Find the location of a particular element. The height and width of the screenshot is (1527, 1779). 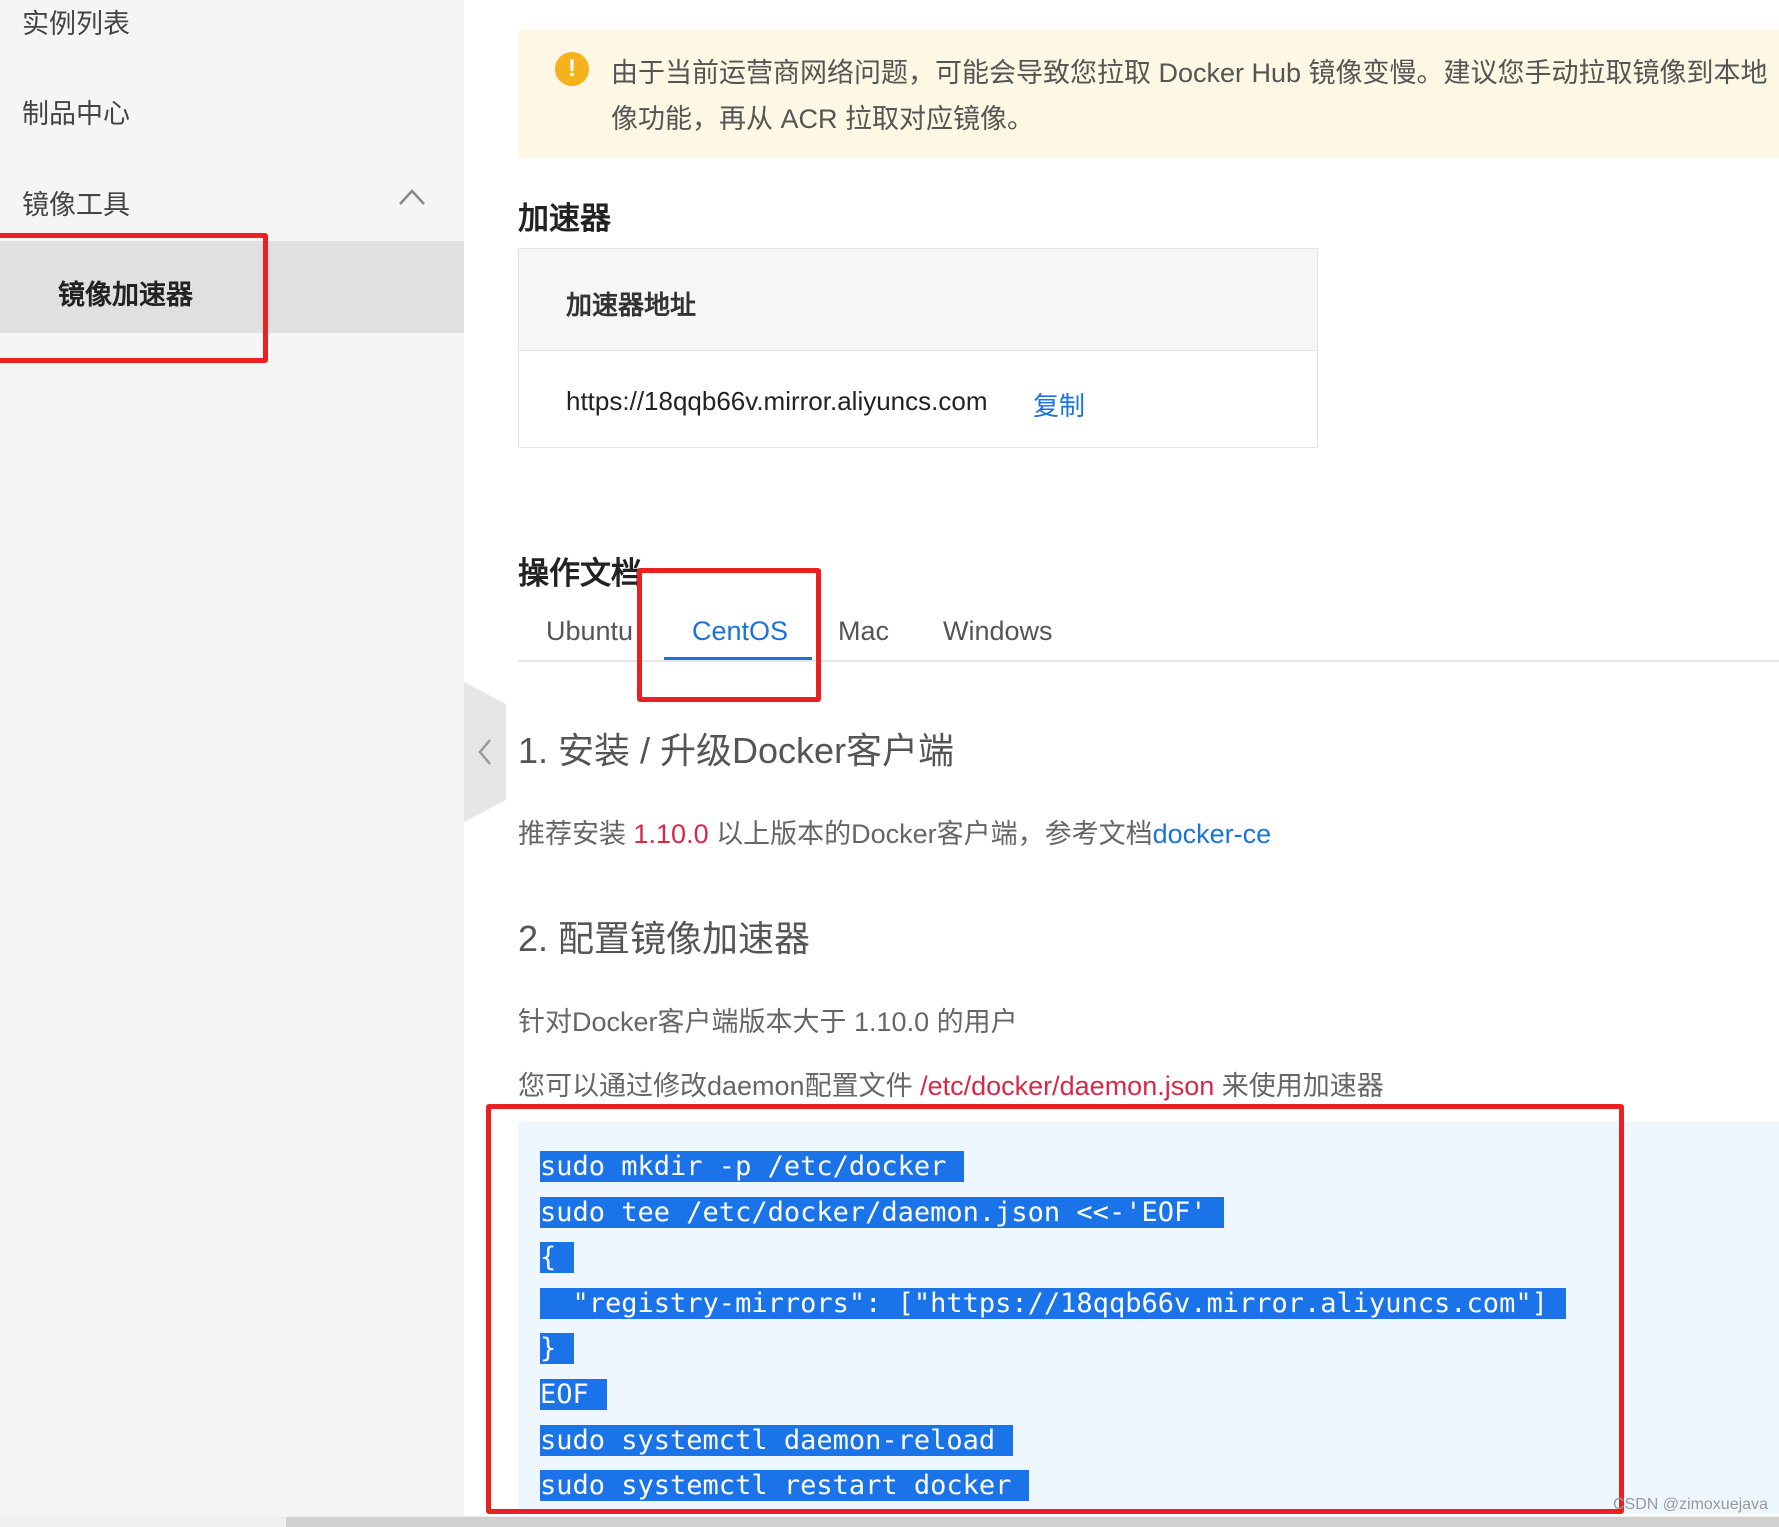

scrollbar-thumb is located at coordinates (1032, 1522).